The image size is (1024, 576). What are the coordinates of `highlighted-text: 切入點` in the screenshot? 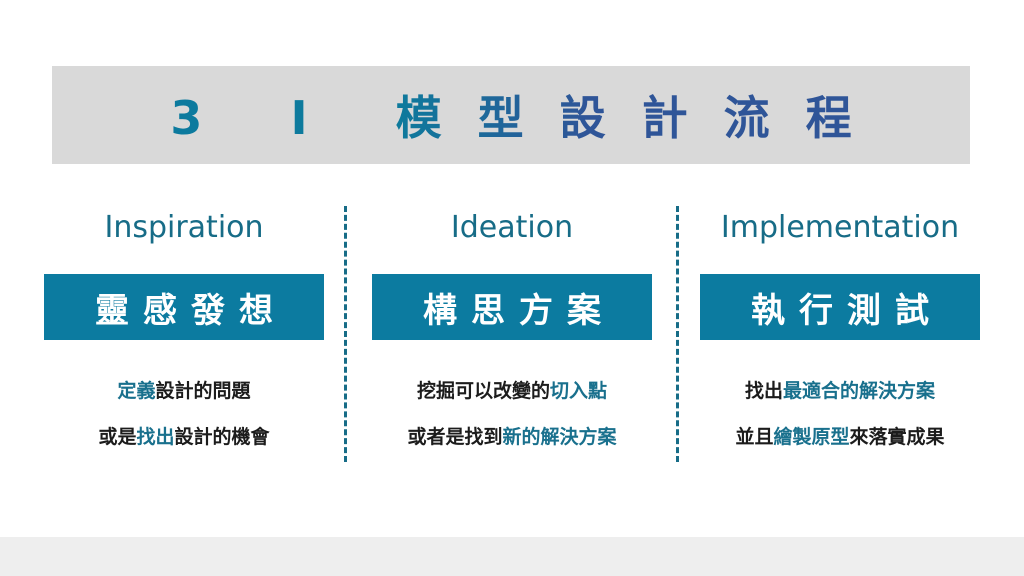 It's located at (579, 391).